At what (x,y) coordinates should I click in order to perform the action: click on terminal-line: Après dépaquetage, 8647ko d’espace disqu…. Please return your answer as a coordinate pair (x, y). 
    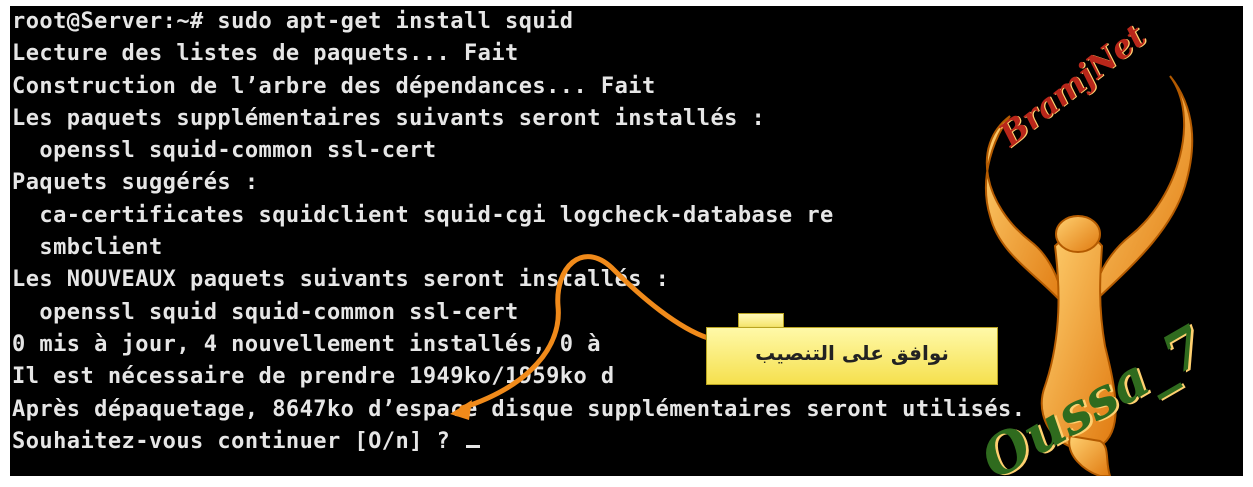
    Looking at the image, I should click on (519, 409).